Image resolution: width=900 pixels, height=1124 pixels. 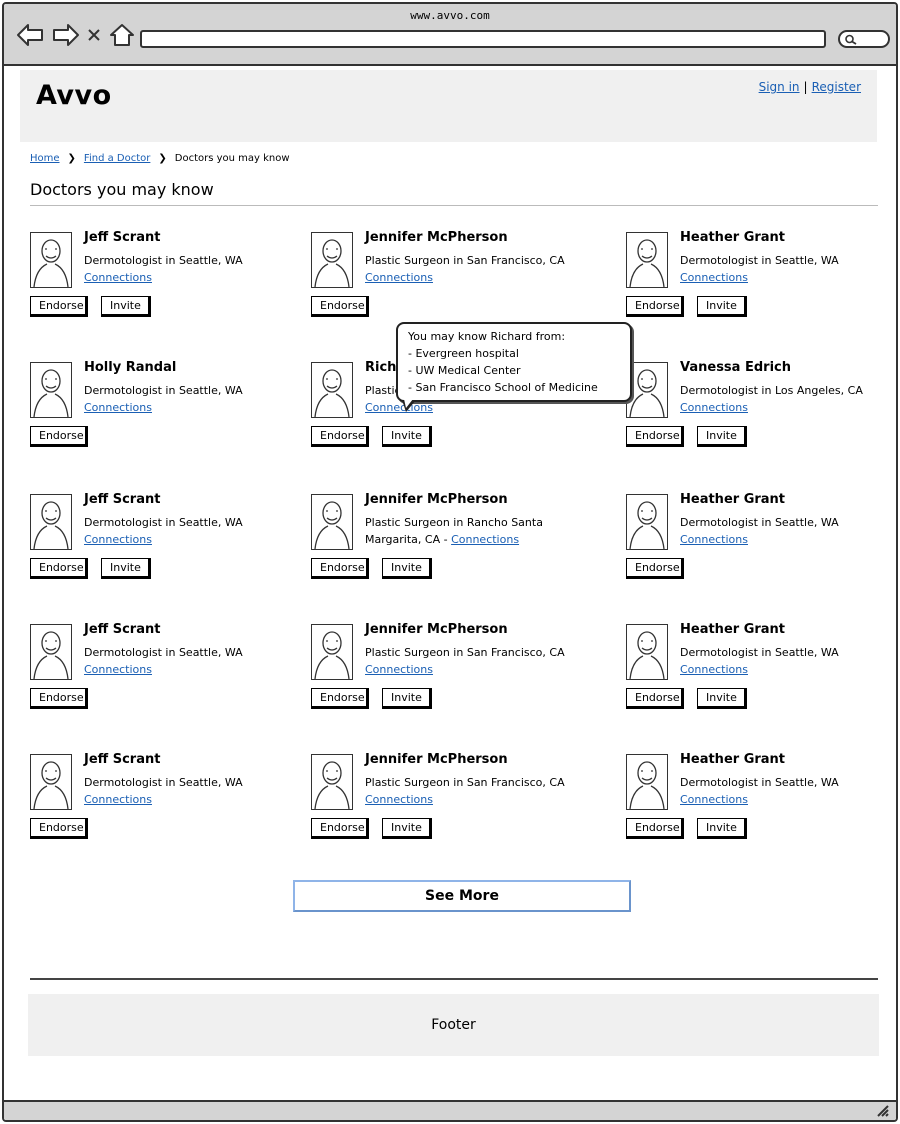 I want to click on breadcrumb-current: Doctors you may know, so click(x=232, y=158).